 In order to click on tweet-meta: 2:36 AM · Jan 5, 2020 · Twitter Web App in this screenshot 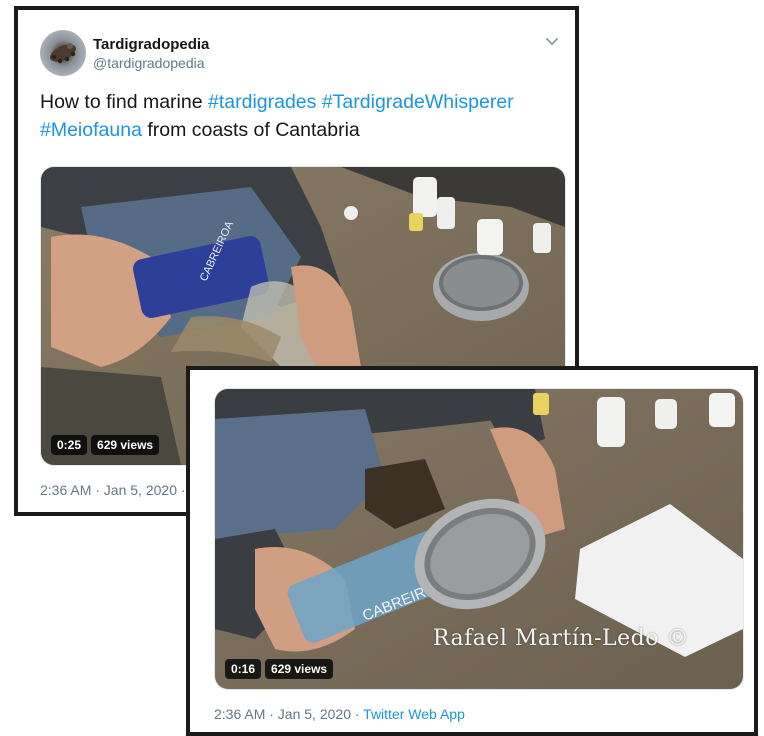, I will do `click(339, 714)`.